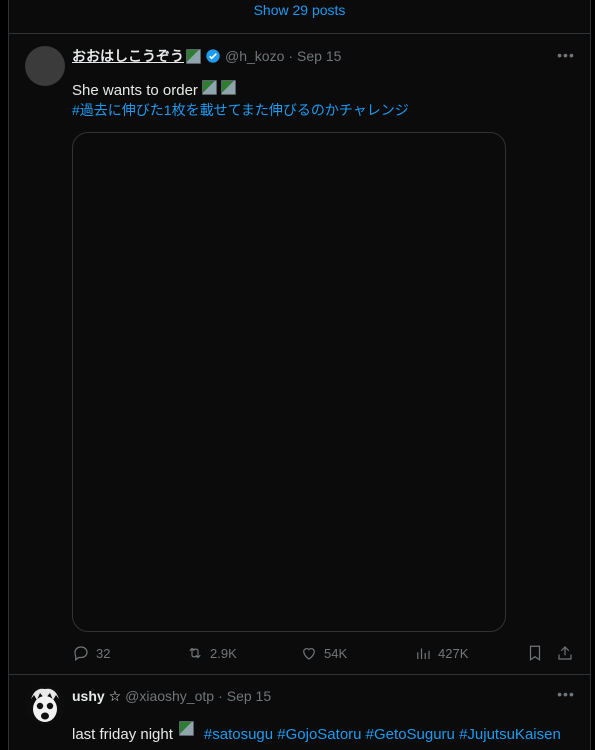 This screenshot has height=750, width=595. What do you see at coordinates (91, 653) in the screenshot?
I see `reply-button: 32` at bounding box center [91, 653].